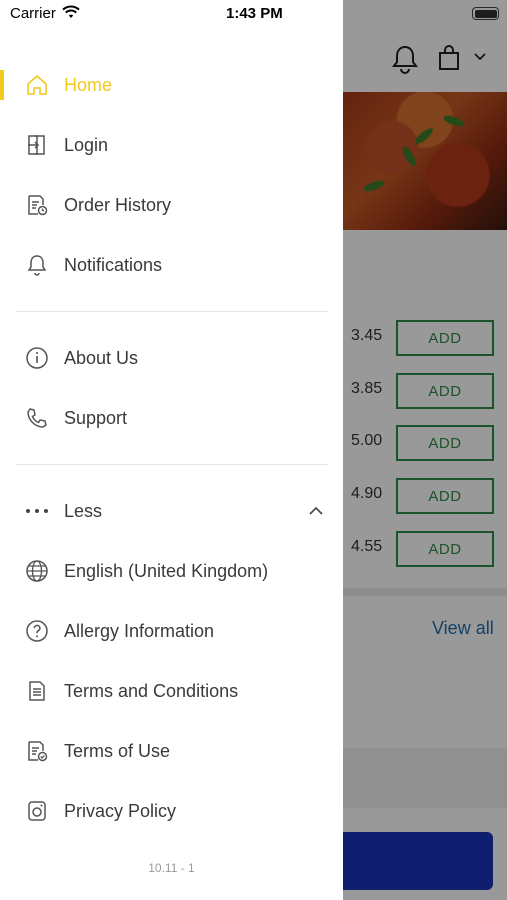 This screenshot has width=507, height=900. I want to click on home-icon, so click(37, 85).